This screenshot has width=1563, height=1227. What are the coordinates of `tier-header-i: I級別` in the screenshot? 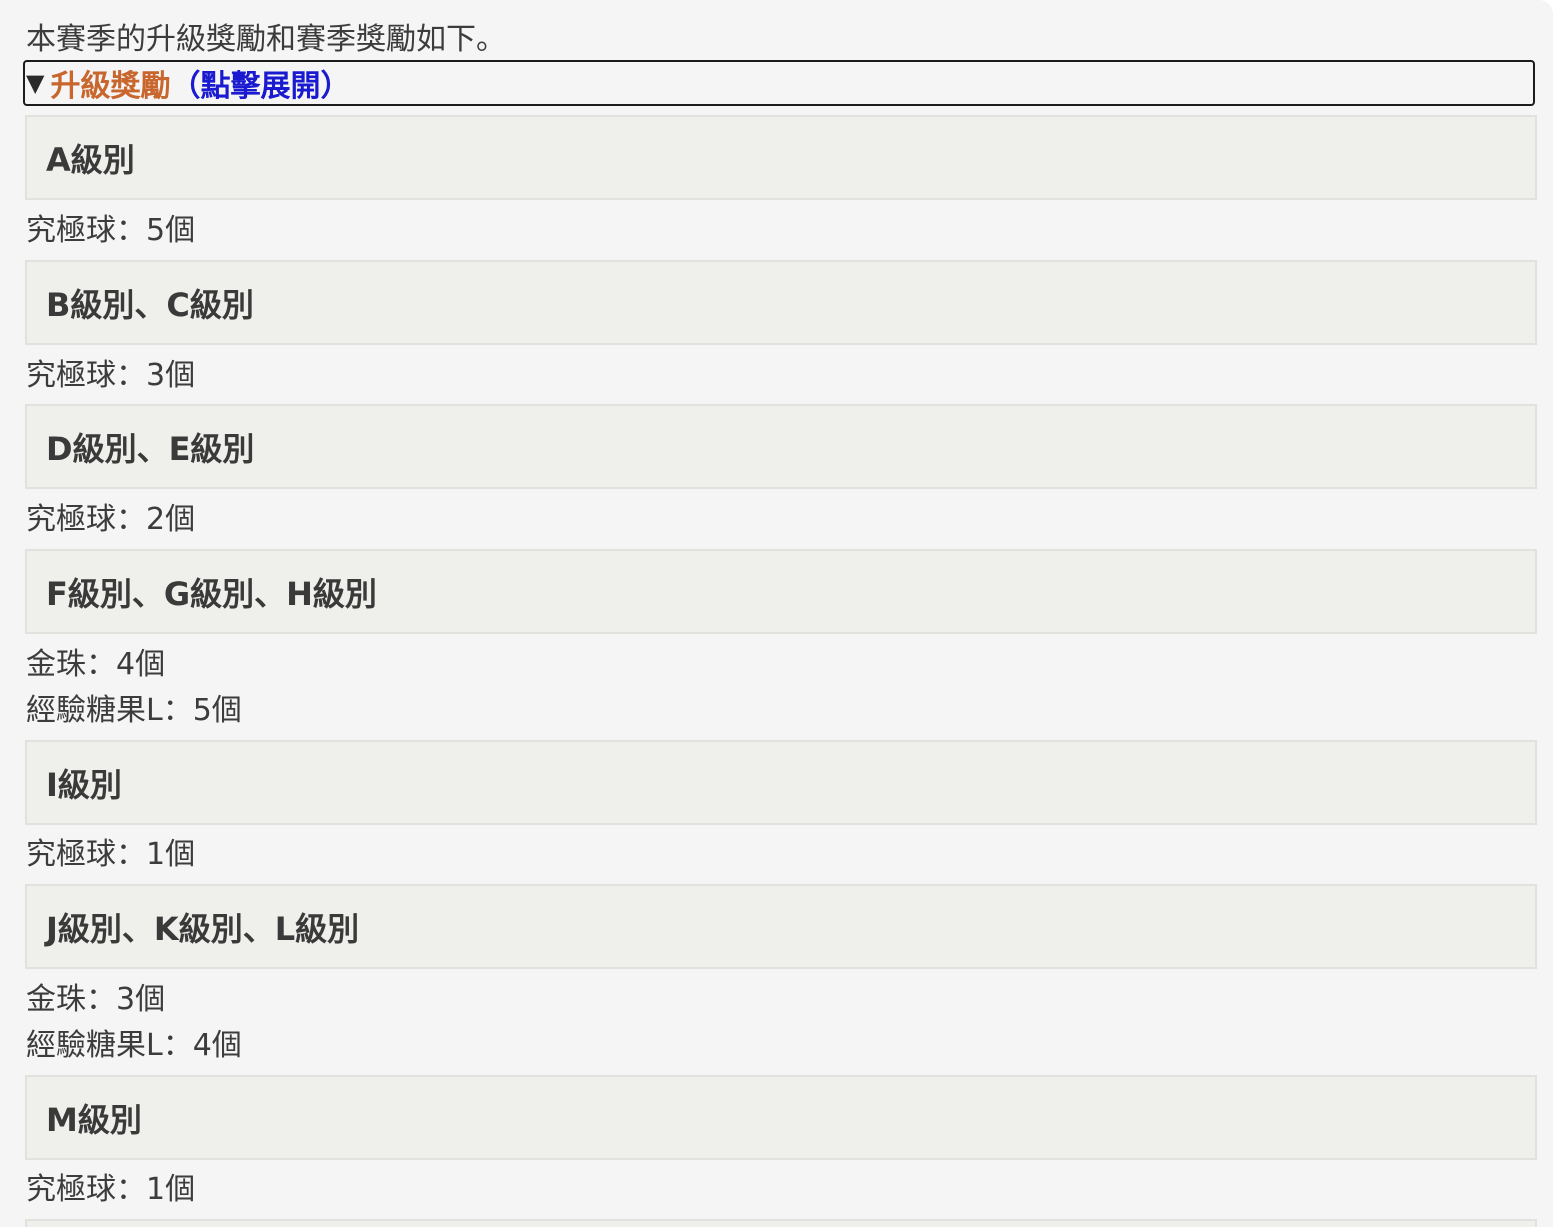 It's located at (781, 782).